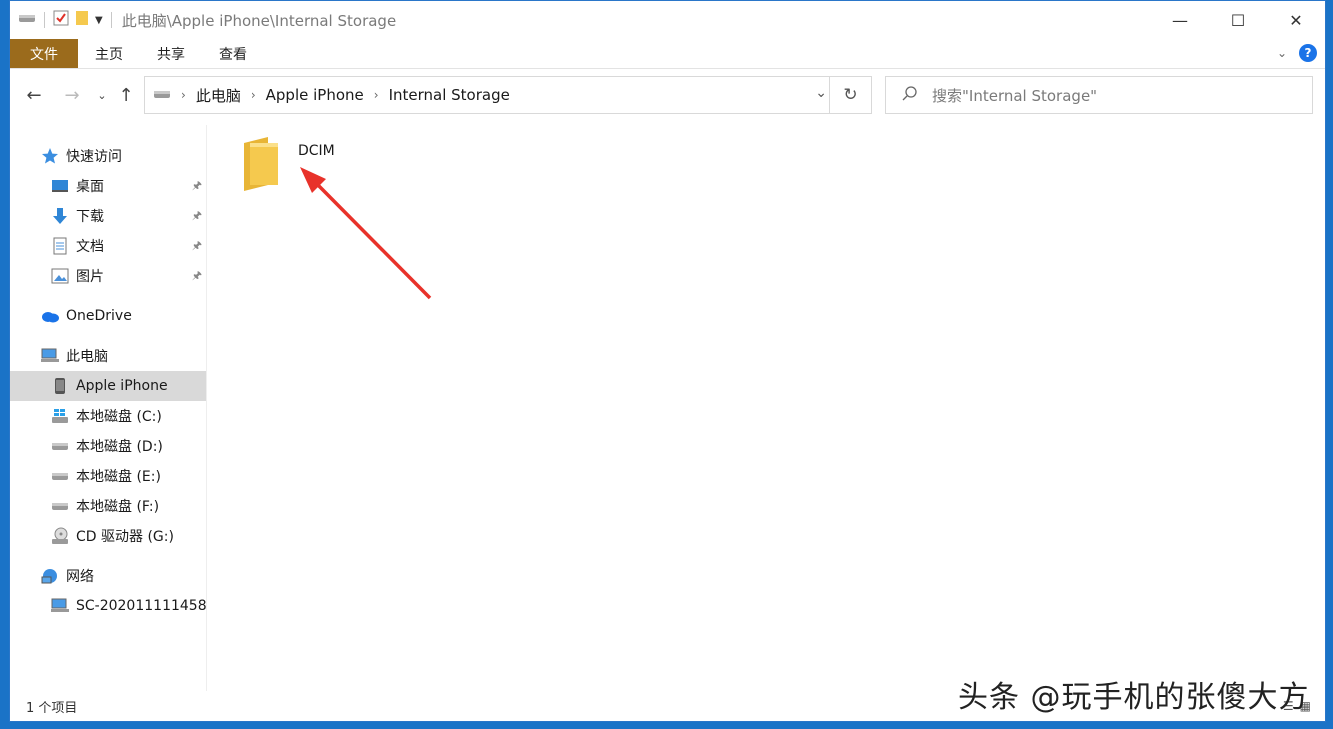  Describe the element at coordinates (60, 386) in the screenshot. I see `phone-icon` at that location.